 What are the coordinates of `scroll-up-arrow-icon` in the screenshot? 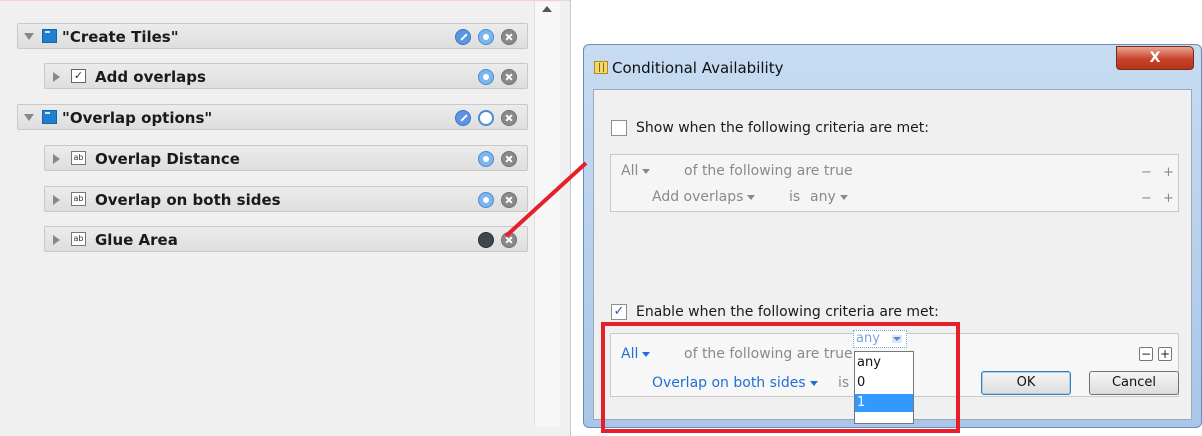 It's located at (547, 9).